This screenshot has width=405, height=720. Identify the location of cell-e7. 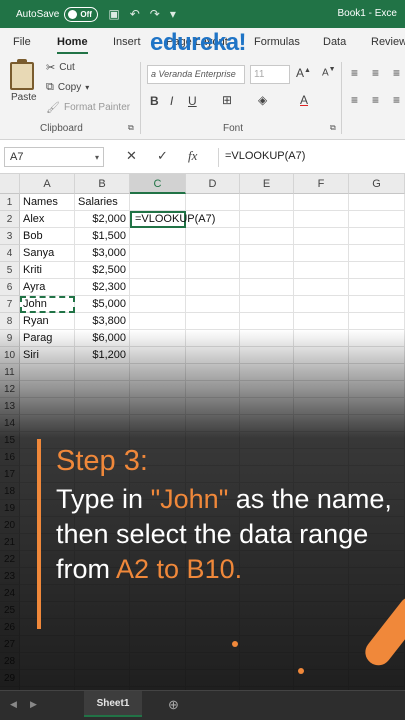
(267, 304).